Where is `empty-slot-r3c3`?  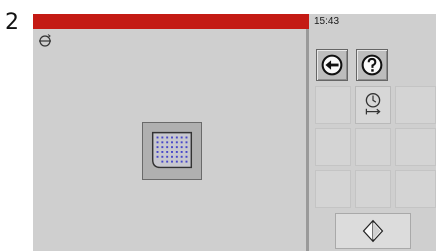
empty-slot-r3c3 is located at coordinates (415, 147).